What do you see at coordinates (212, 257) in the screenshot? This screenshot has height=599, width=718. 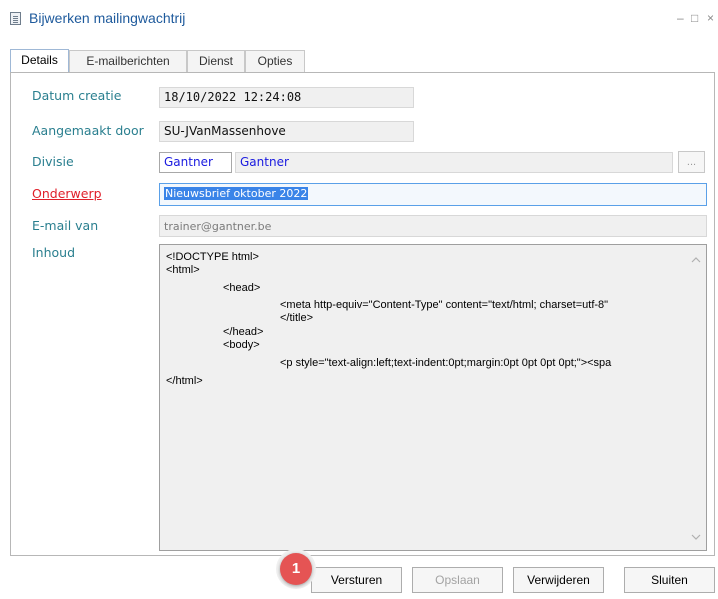 I see `code-line: <!DOCTYPE html>` at bounding box center [212, 257].